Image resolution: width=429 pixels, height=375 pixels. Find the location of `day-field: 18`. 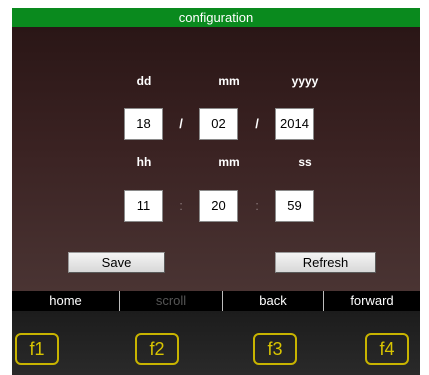

day-field: 18 is located at coordinates (143, 124).